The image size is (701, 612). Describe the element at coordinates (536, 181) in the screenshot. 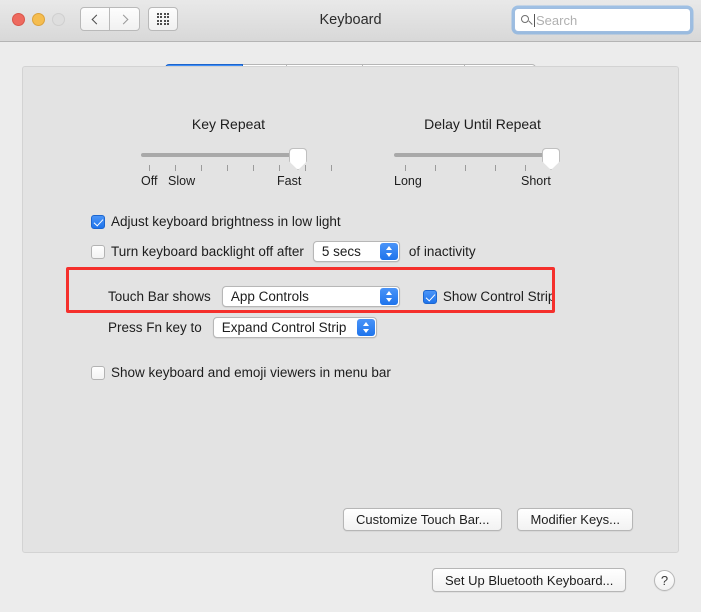

I see `slider-label-short: Short` at that location.